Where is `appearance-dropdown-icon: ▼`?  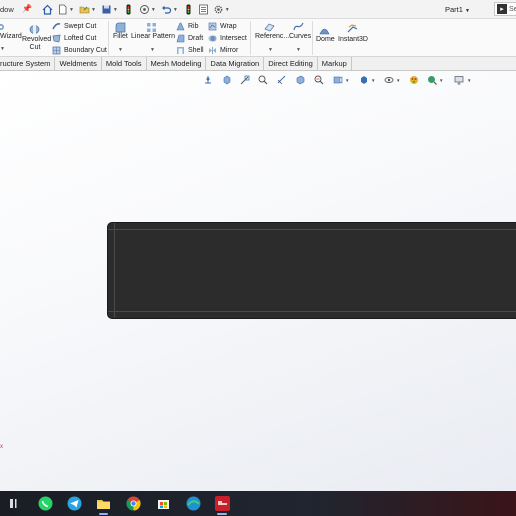
appearance-dropdown-icon: ▼ is located at coordinates (373, 80).